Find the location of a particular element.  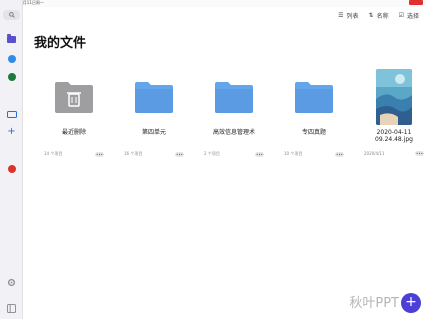

file-item-recently-deleted: 最近删除 14 个项目 ••• is located at coordinates (74, 112).